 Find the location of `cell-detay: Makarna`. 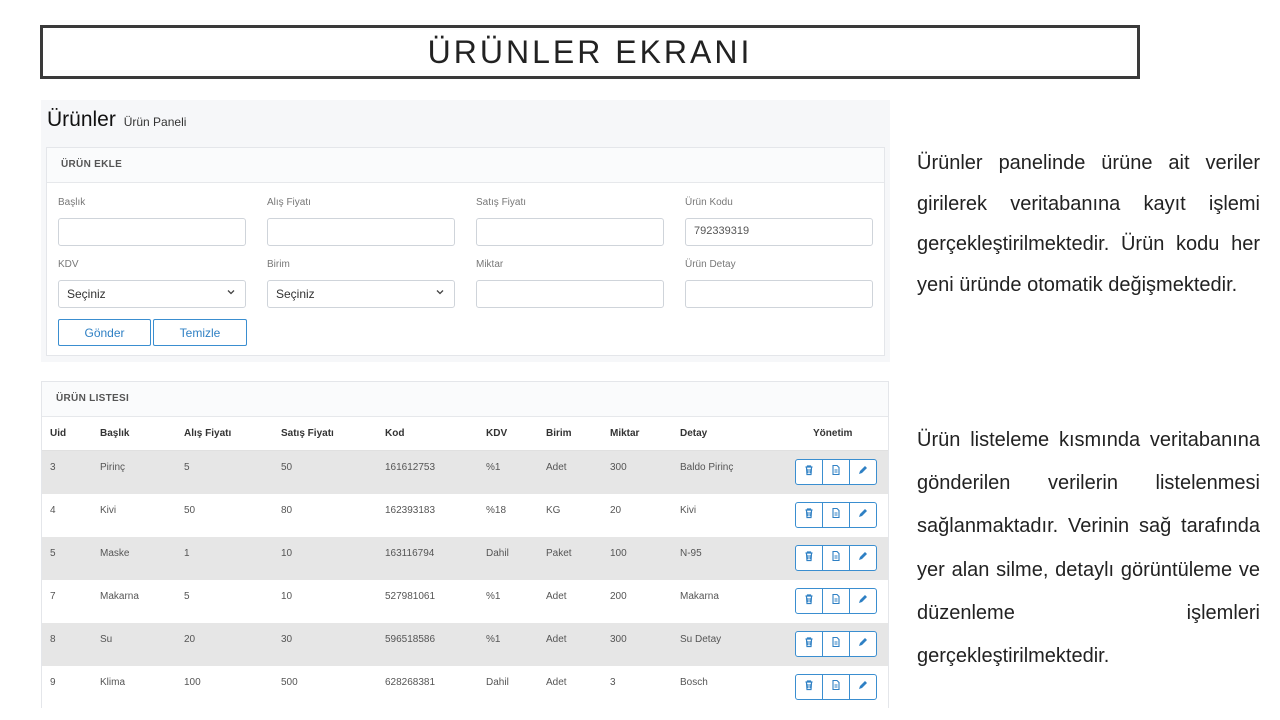

cell-detay: Makarna is located at coordinates (699, 596).